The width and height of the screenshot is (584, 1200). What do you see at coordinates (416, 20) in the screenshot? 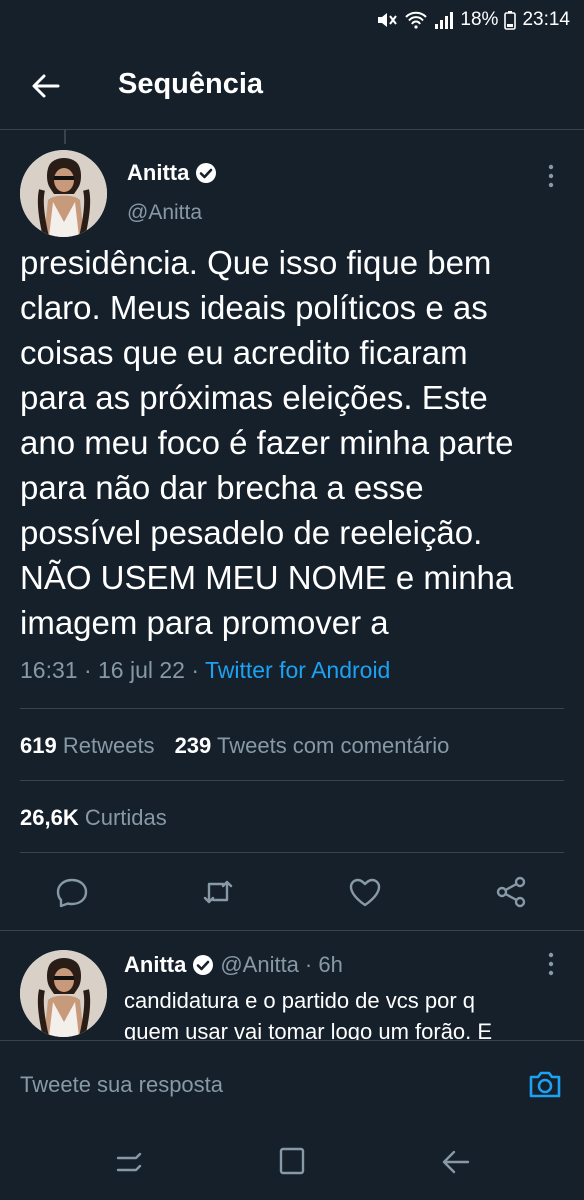
I see `wifi-icon` at bounding box center [416, 20].